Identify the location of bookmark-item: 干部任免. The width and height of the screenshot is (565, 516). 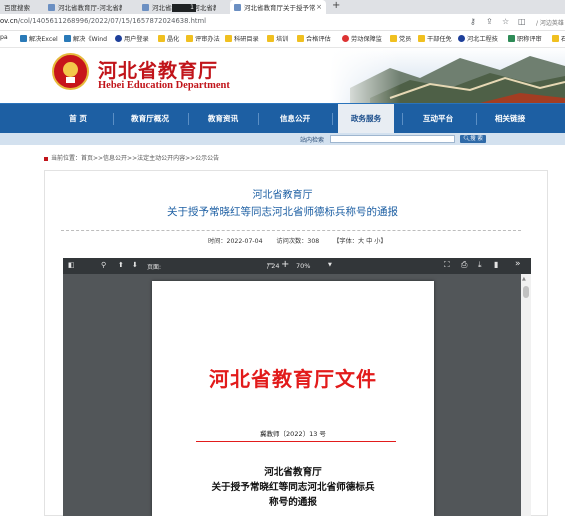
(435, 38).